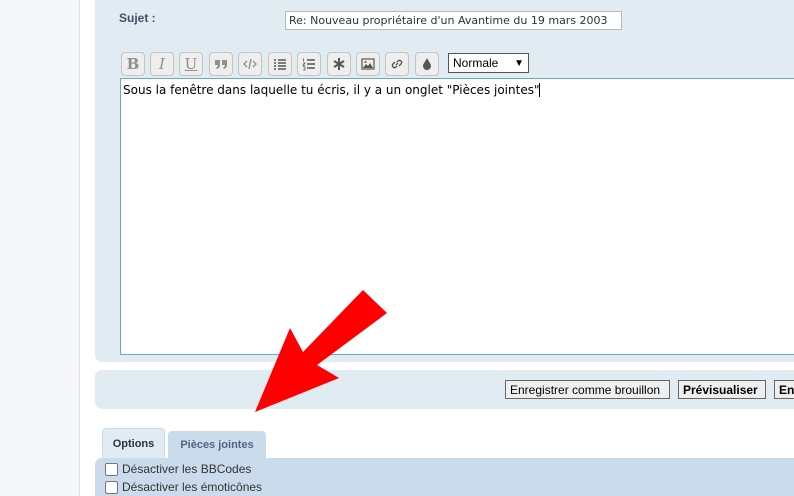  Describe the element at coordinates (722, 389) in the screenshot. I see `preview-button: Prévisualiser` at that location.